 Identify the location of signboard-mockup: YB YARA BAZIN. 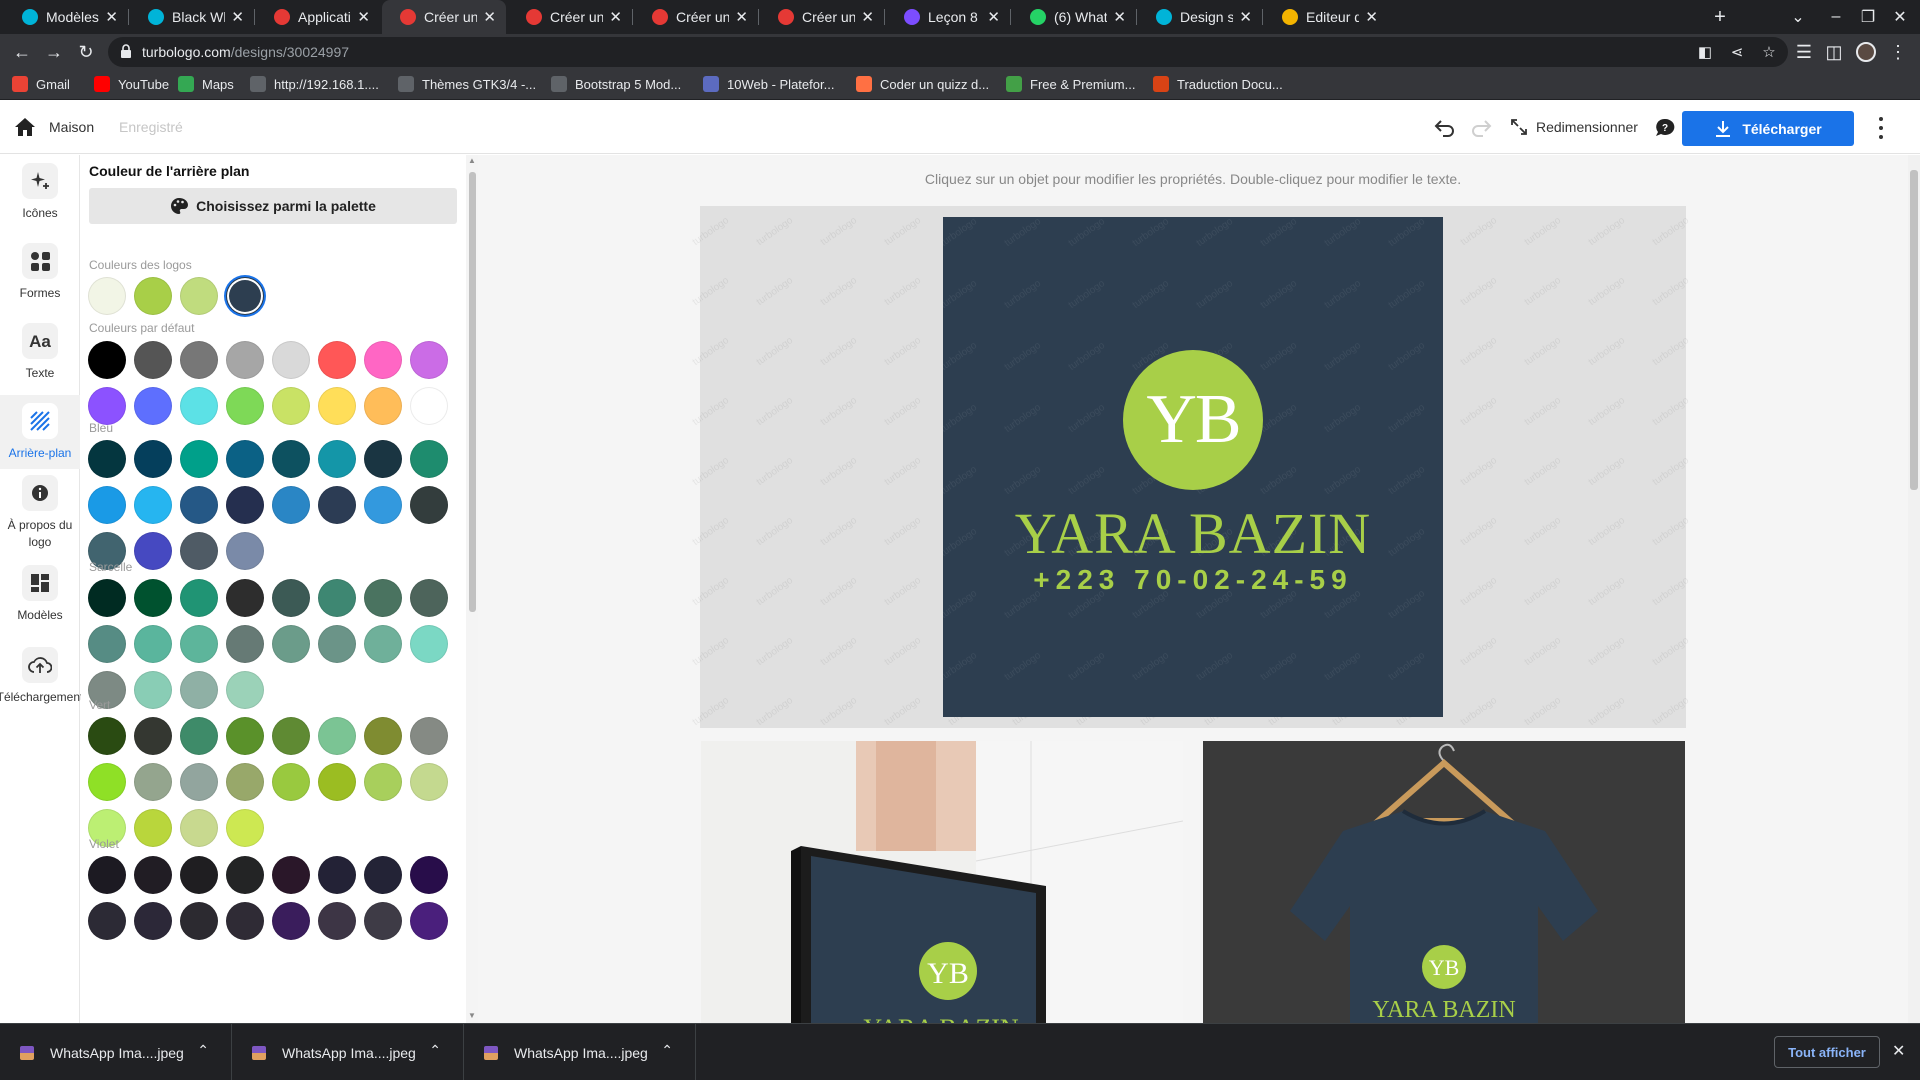
(942, 882).